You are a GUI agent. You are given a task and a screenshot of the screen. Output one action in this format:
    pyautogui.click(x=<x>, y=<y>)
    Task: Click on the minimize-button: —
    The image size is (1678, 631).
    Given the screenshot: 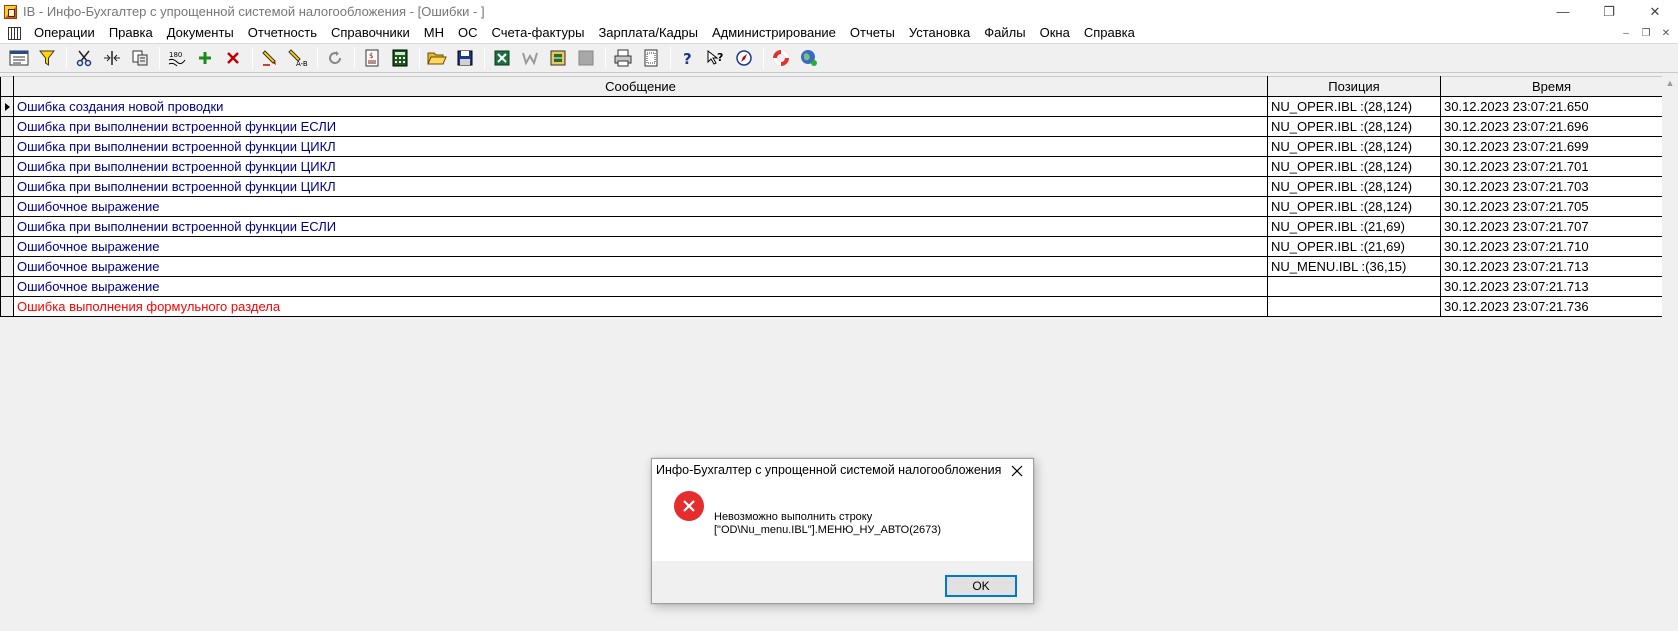 What is the action you would take?
    pyautogui.click(x=1563, y=11)
    